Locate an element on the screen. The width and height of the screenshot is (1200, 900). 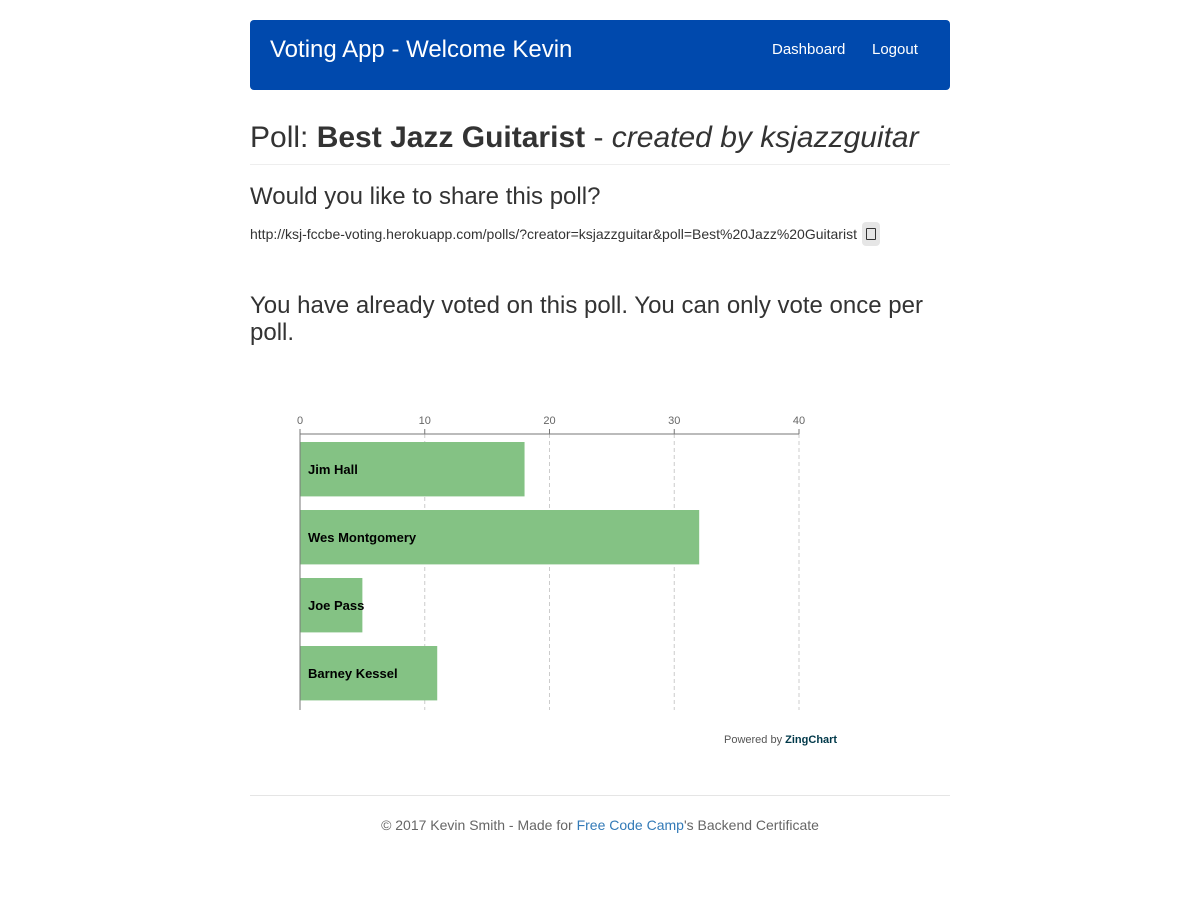
x-tick-label: 30 is located at coordinates (674, 421).